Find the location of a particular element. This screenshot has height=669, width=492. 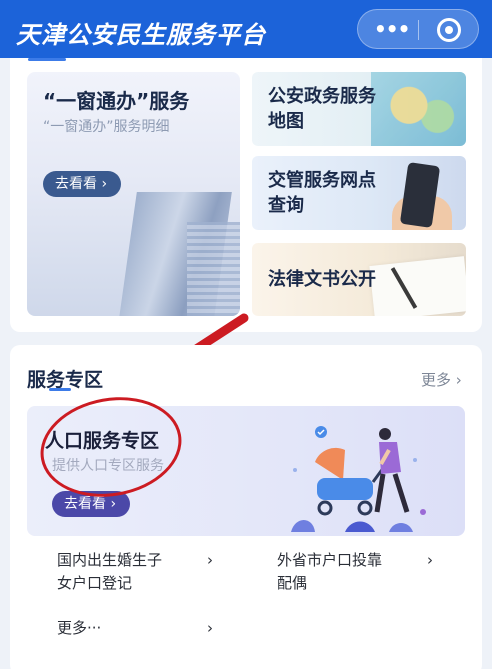

capsule-divider is located at coordinates (418, 30).